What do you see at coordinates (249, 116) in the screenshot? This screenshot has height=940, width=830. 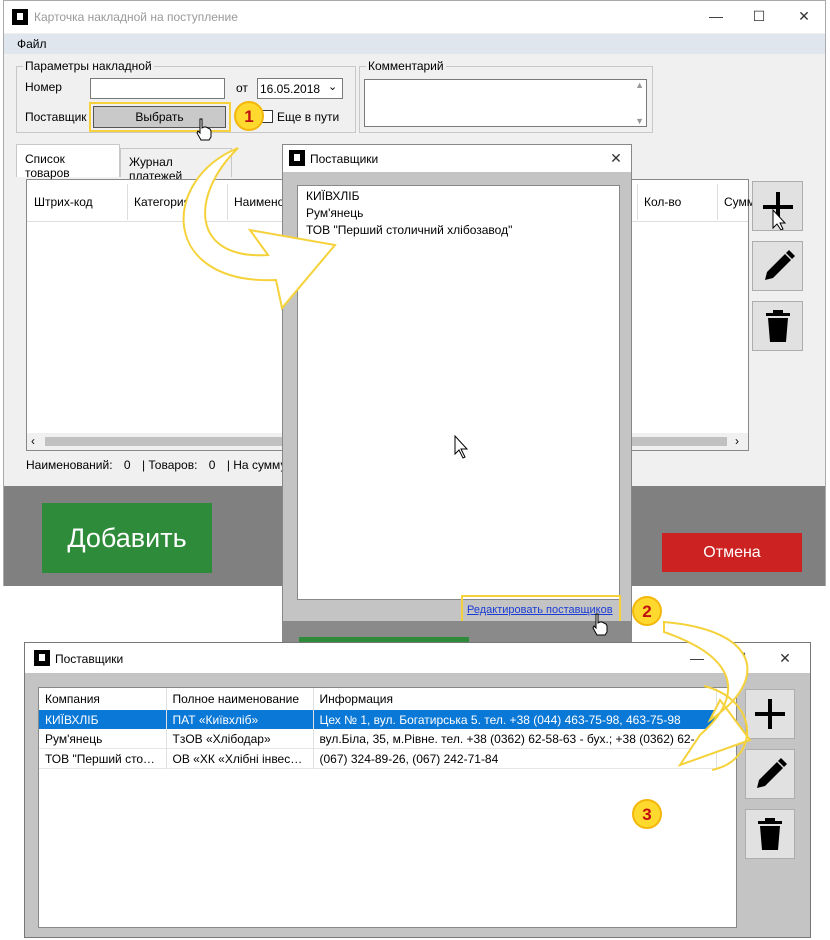 I see `callout-badge: 1` at bounding box center [249, 116].